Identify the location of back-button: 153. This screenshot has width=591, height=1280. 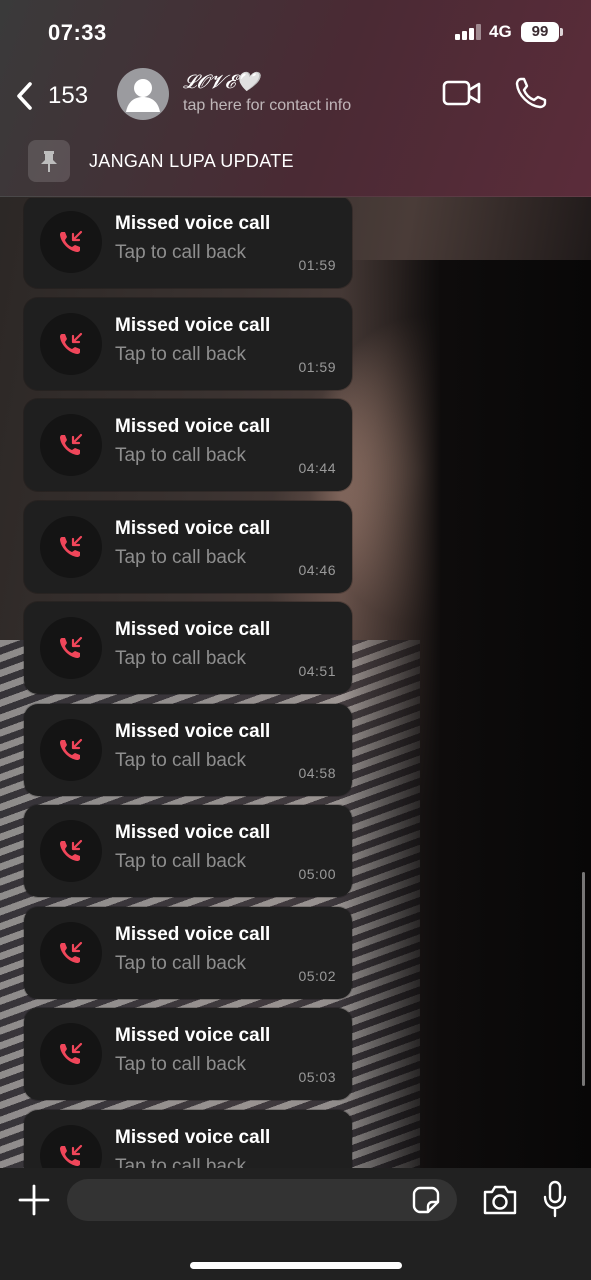
(59, 96).